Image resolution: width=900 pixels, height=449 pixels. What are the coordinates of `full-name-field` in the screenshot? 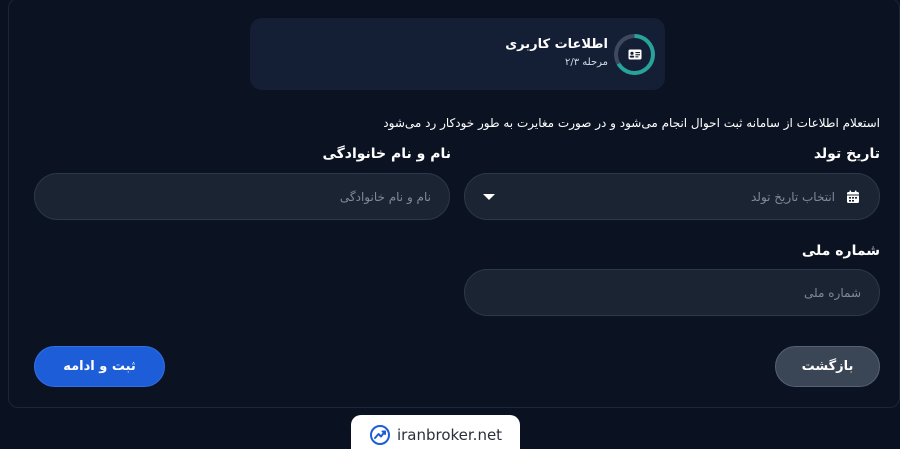 It's located at (242, 196).